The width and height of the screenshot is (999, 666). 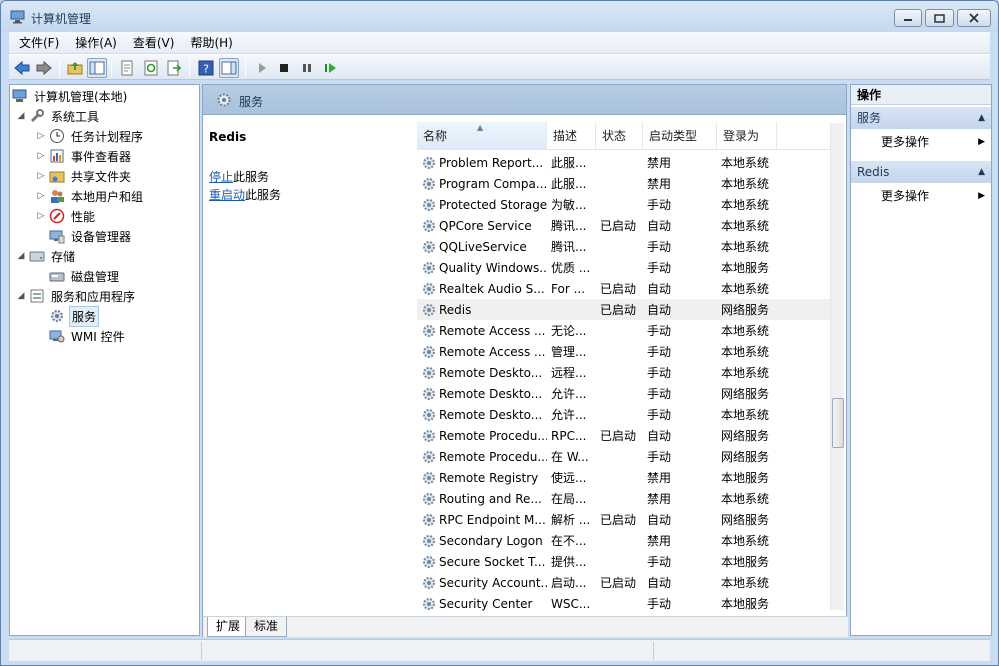 What do you see at coordinates (127, 68) in the screenshot?
I see `properties-button` at bounding box center [127, 68].